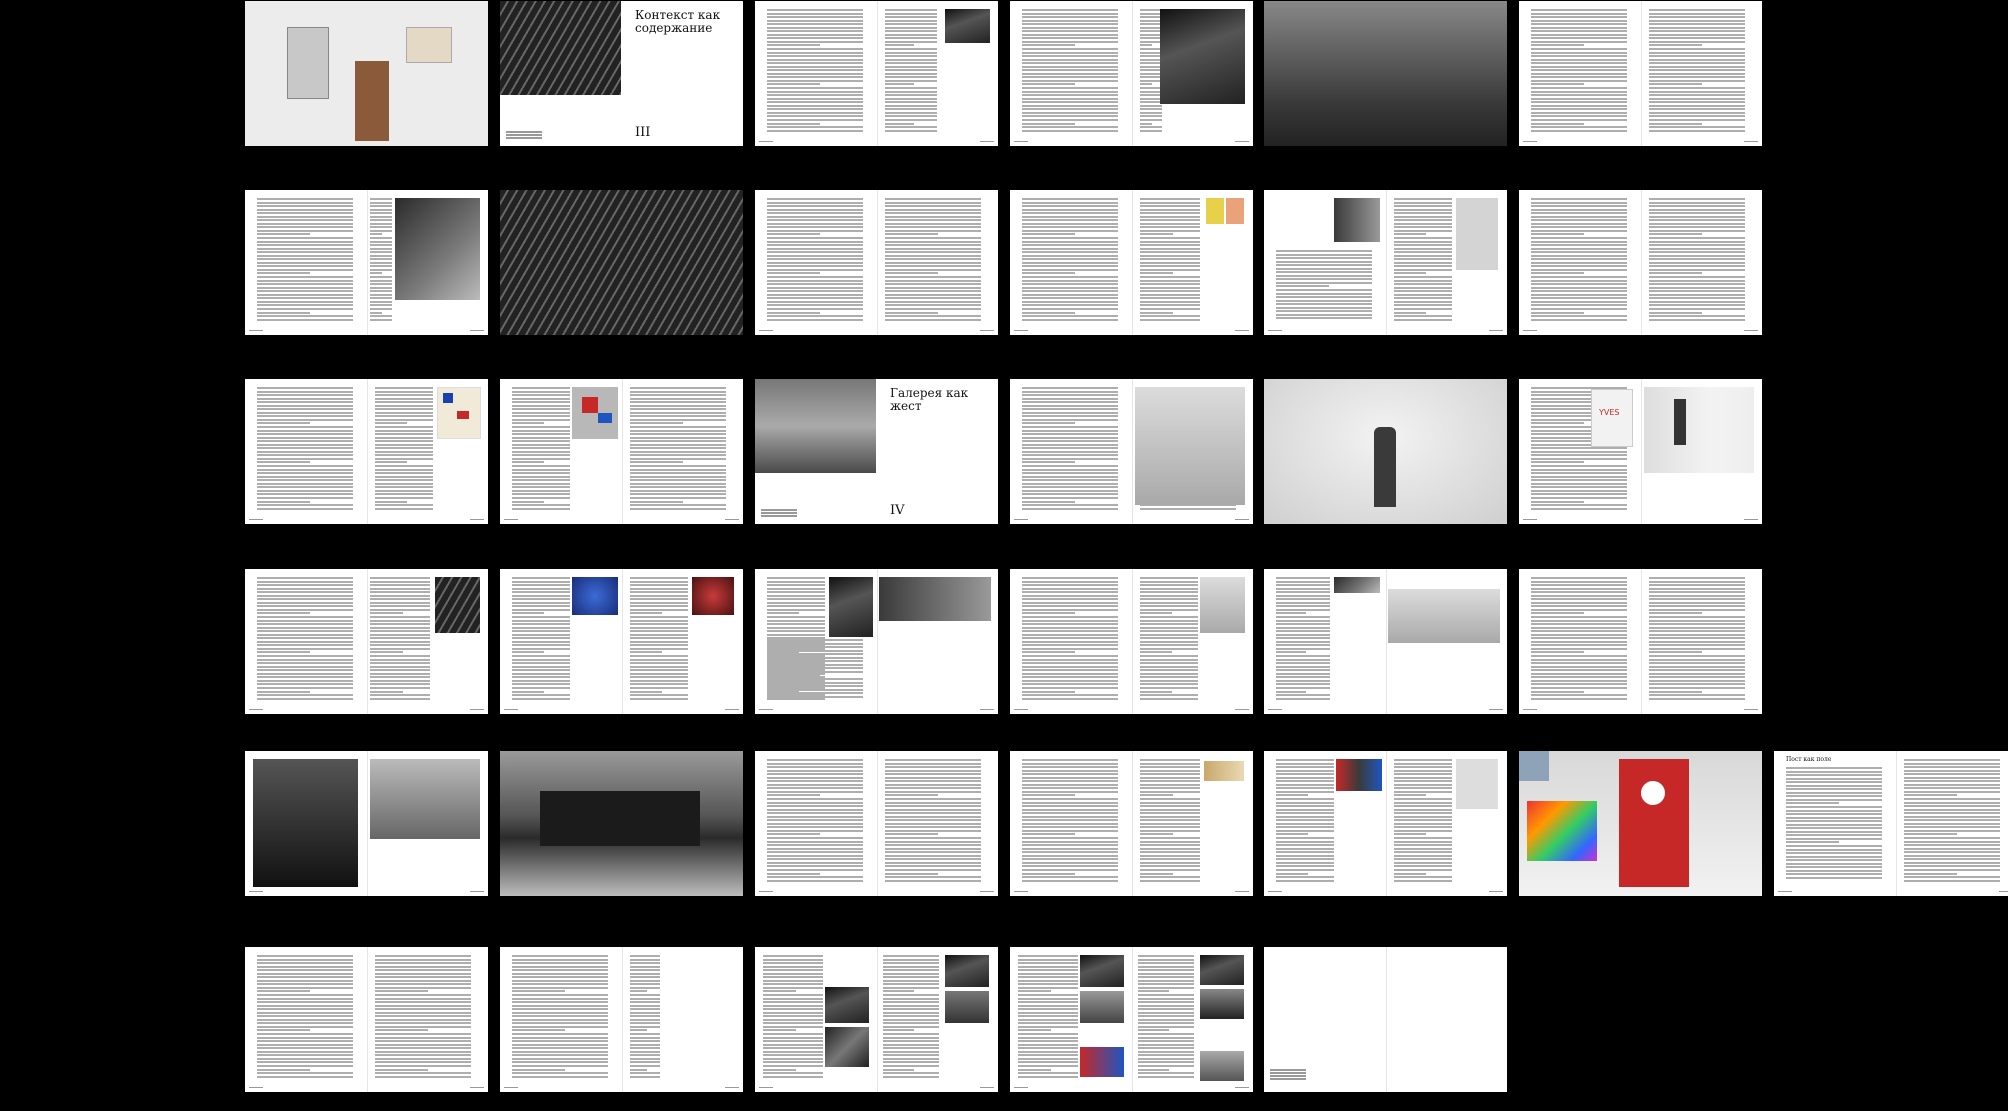 The width and height of the screenshot is (2008, 1111). Describe the element at coordinates (876, 451) in the screenshot. I see `spread-thumbnail: Галерея как жест IV` at that location.